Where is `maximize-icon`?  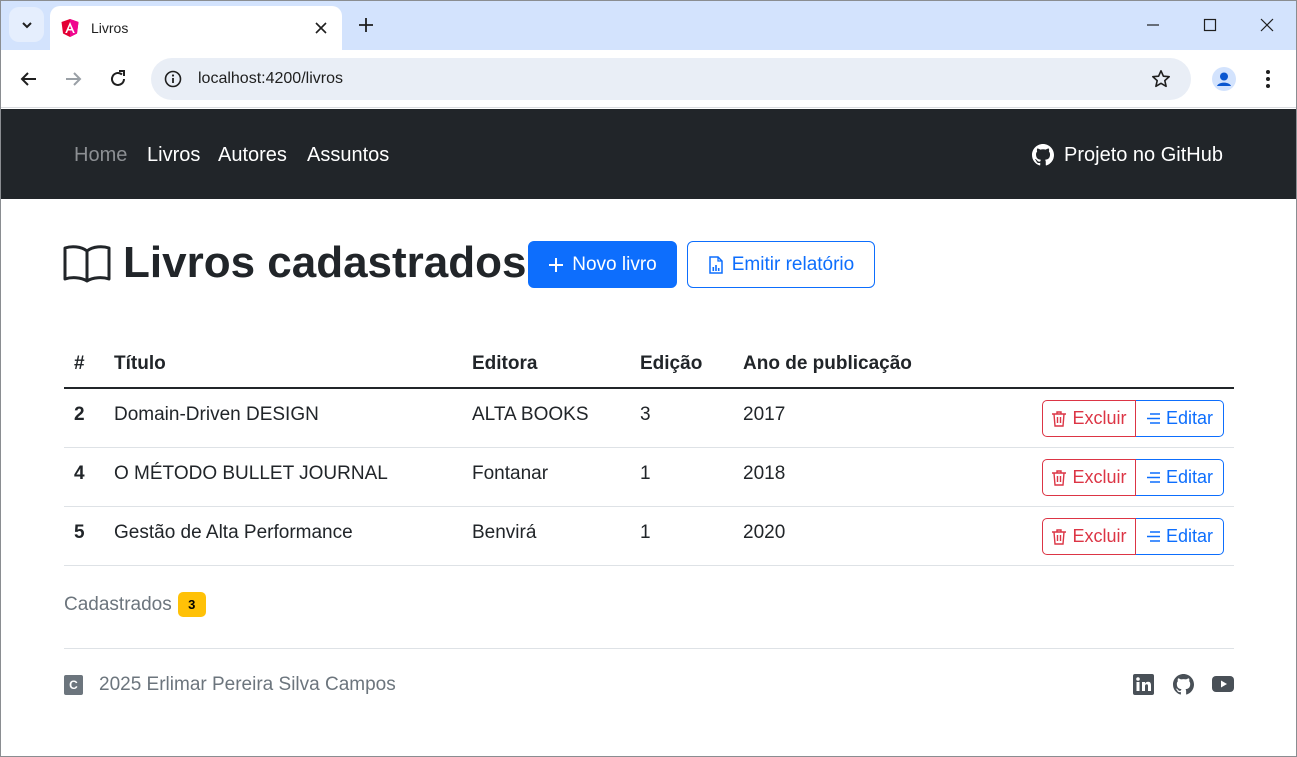
maximize-icon is located at coordinates (1210, 25).